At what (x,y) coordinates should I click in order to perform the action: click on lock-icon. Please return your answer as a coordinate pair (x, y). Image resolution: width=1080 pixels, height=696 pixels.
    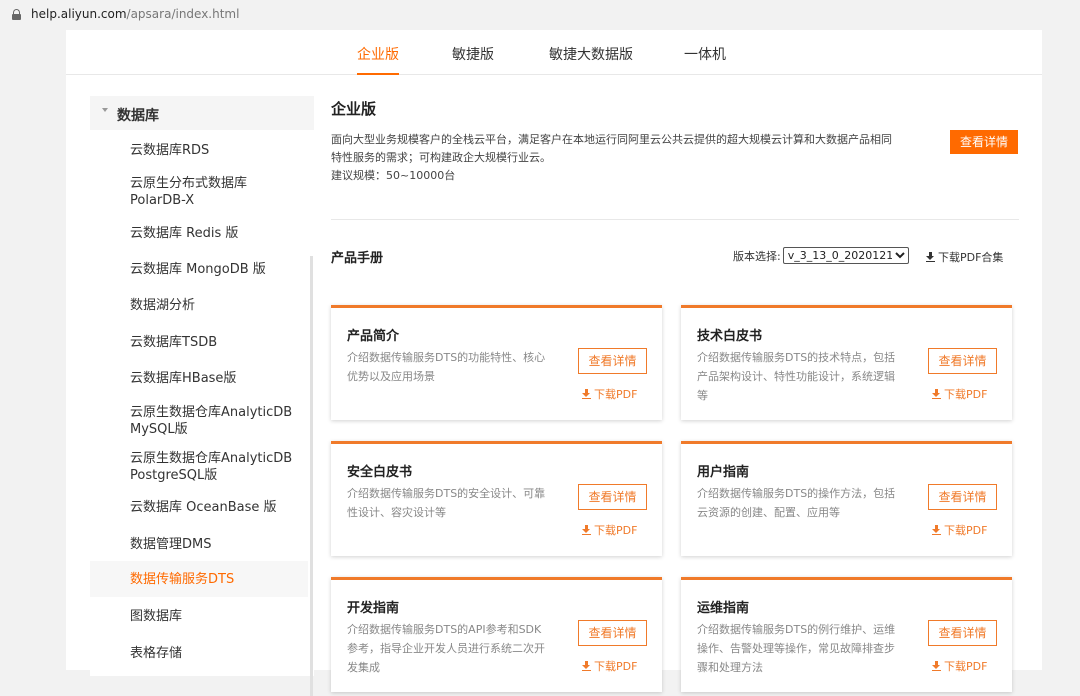
    Looking at the image, I should click on (16, 14).